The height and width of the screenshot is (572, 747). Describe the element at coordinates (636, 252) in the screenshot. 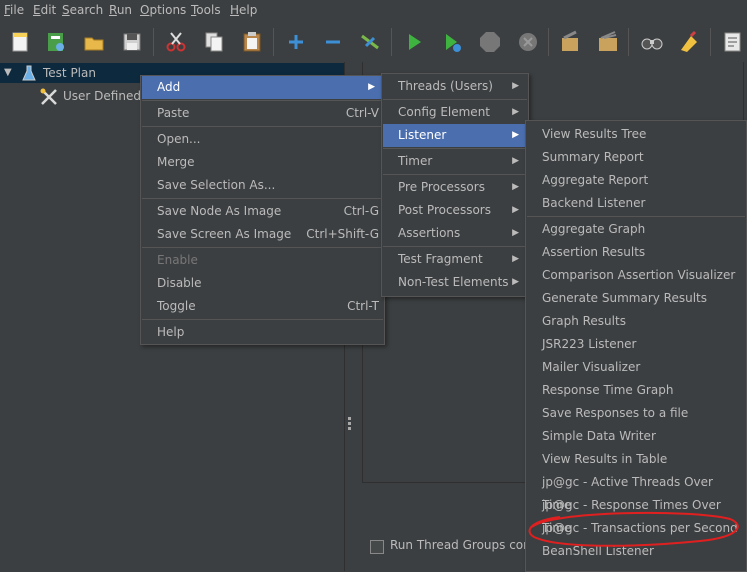

I see `menu-item-assertion-results: Assertion Results` at that location.